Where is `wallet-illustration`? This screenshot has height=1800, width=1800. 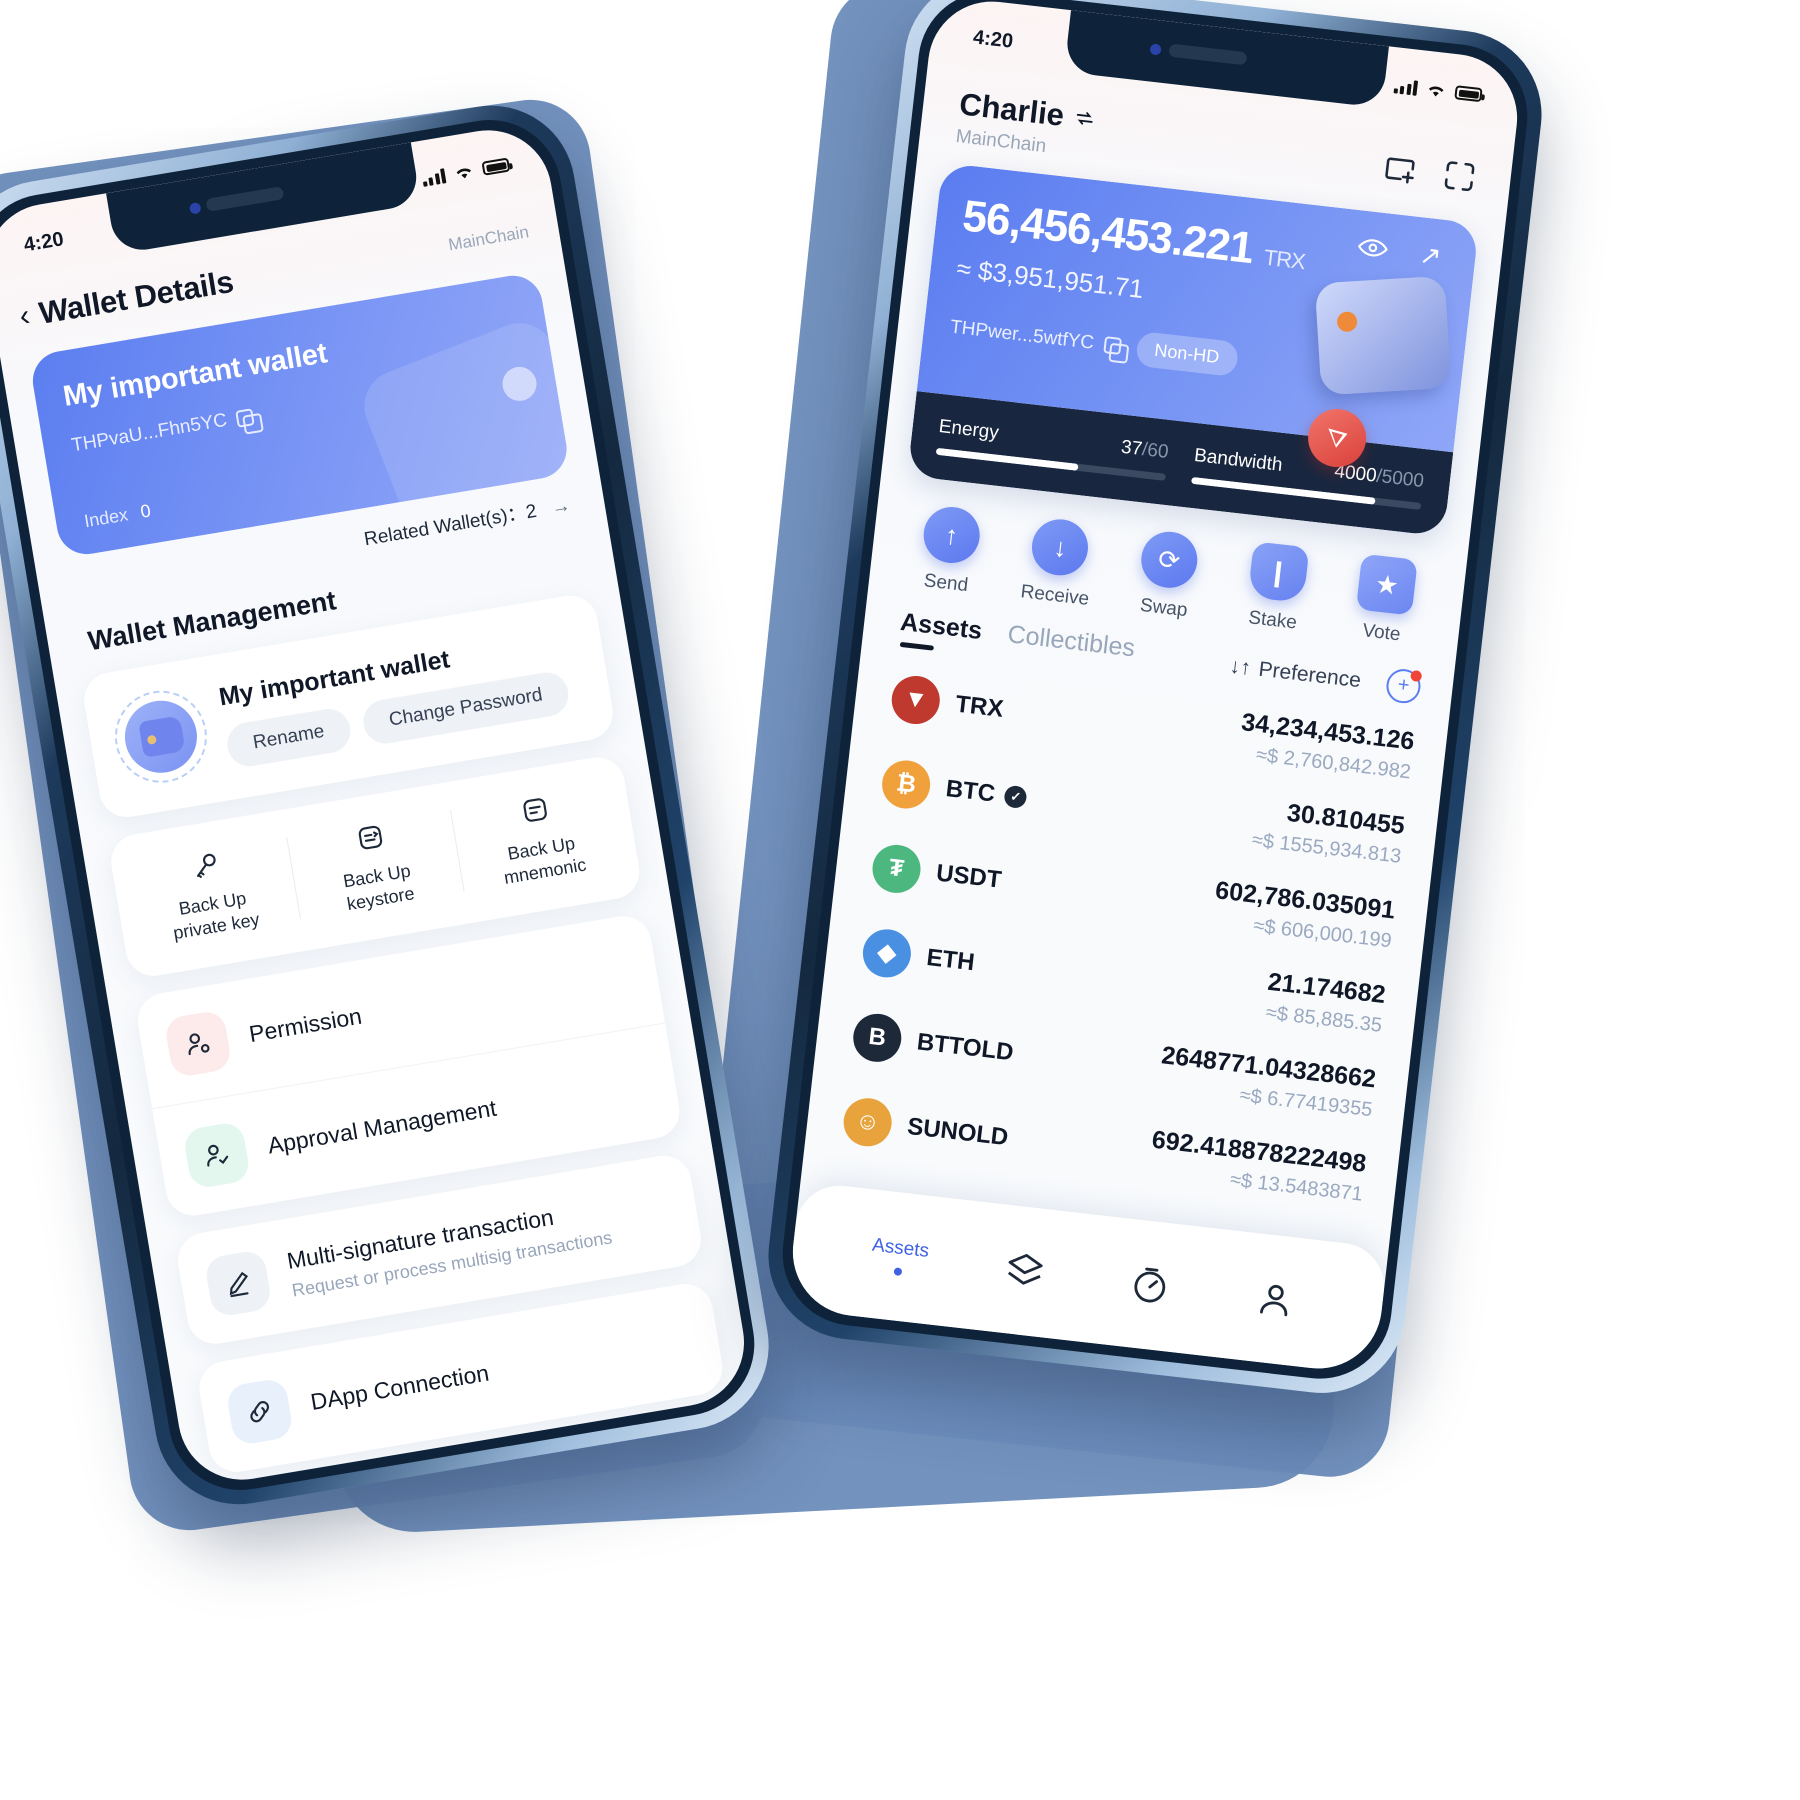 wallet-illustration is located at coordinates (1383, 335).